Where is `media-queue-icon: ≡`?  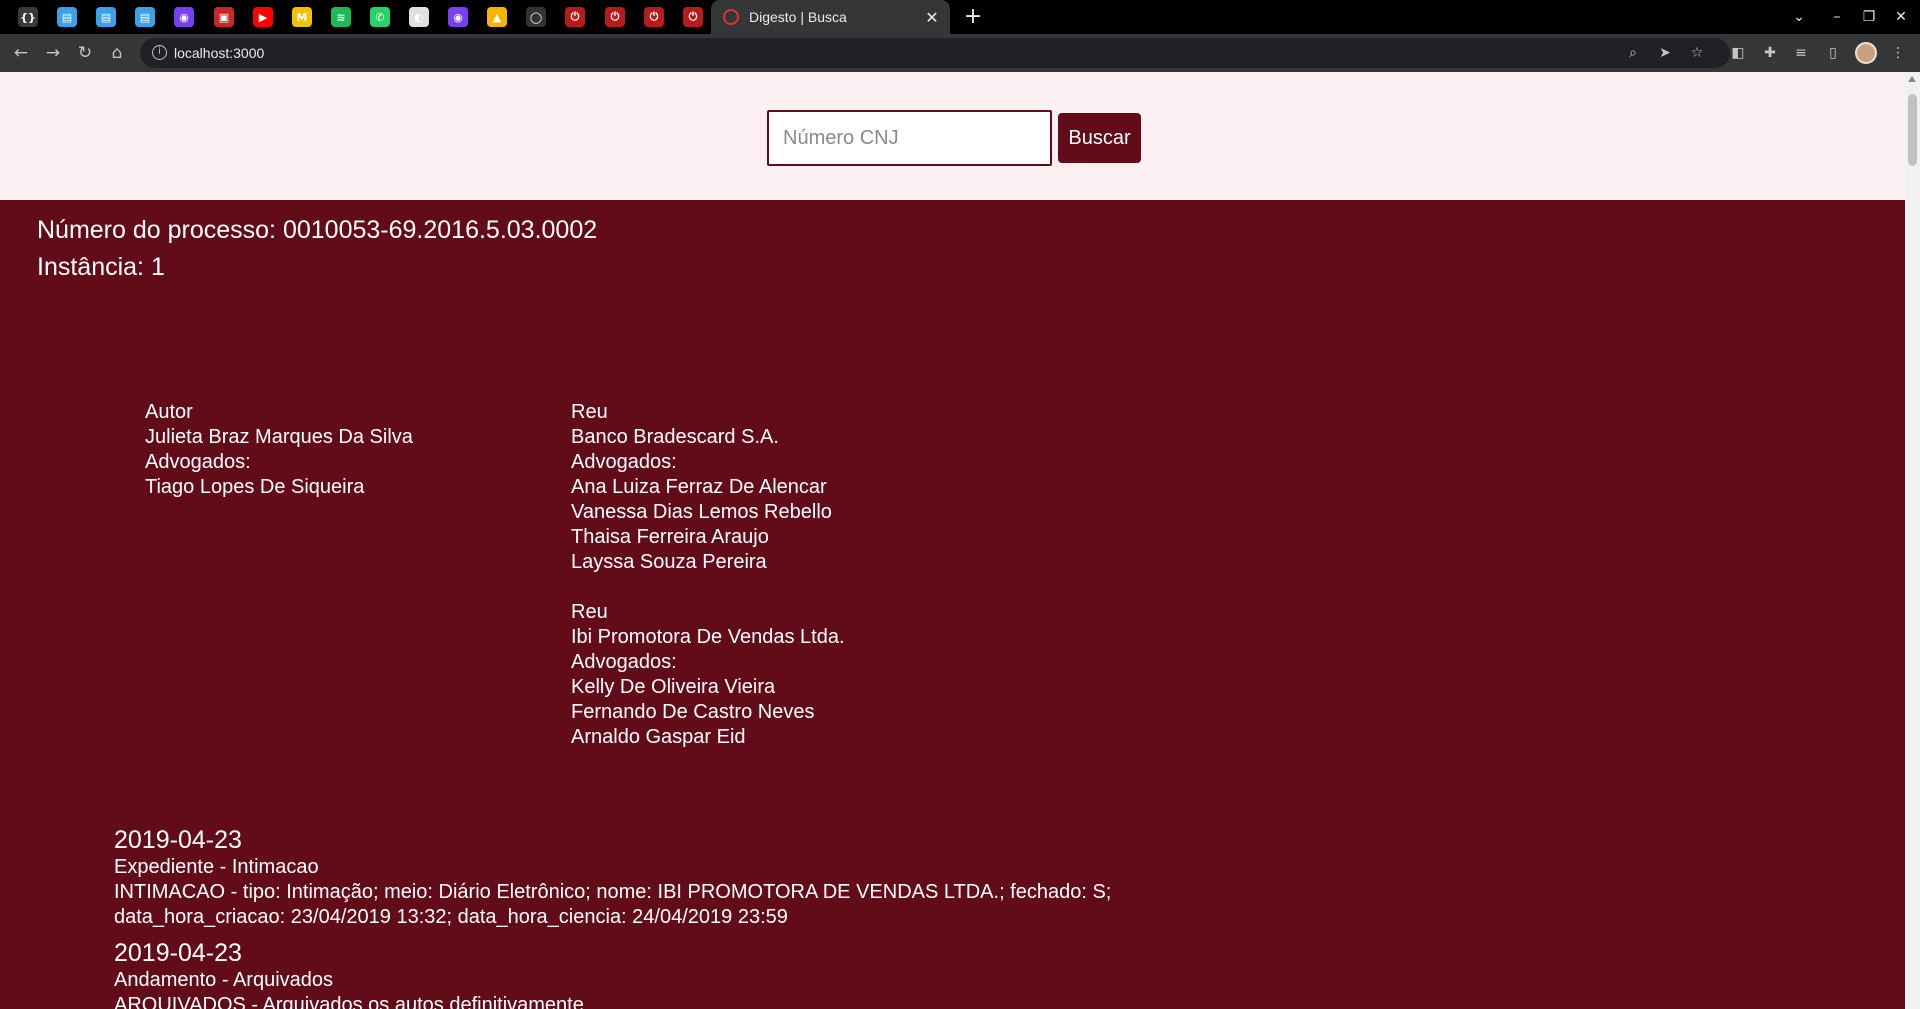 media-queue-icon: ≡ is located at coordinates (1801, 53).